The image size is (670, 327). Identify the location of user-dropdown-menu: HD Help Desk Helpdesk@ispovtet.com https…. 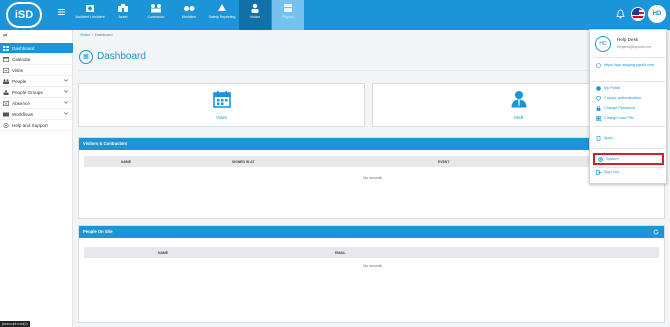
(628, 106).